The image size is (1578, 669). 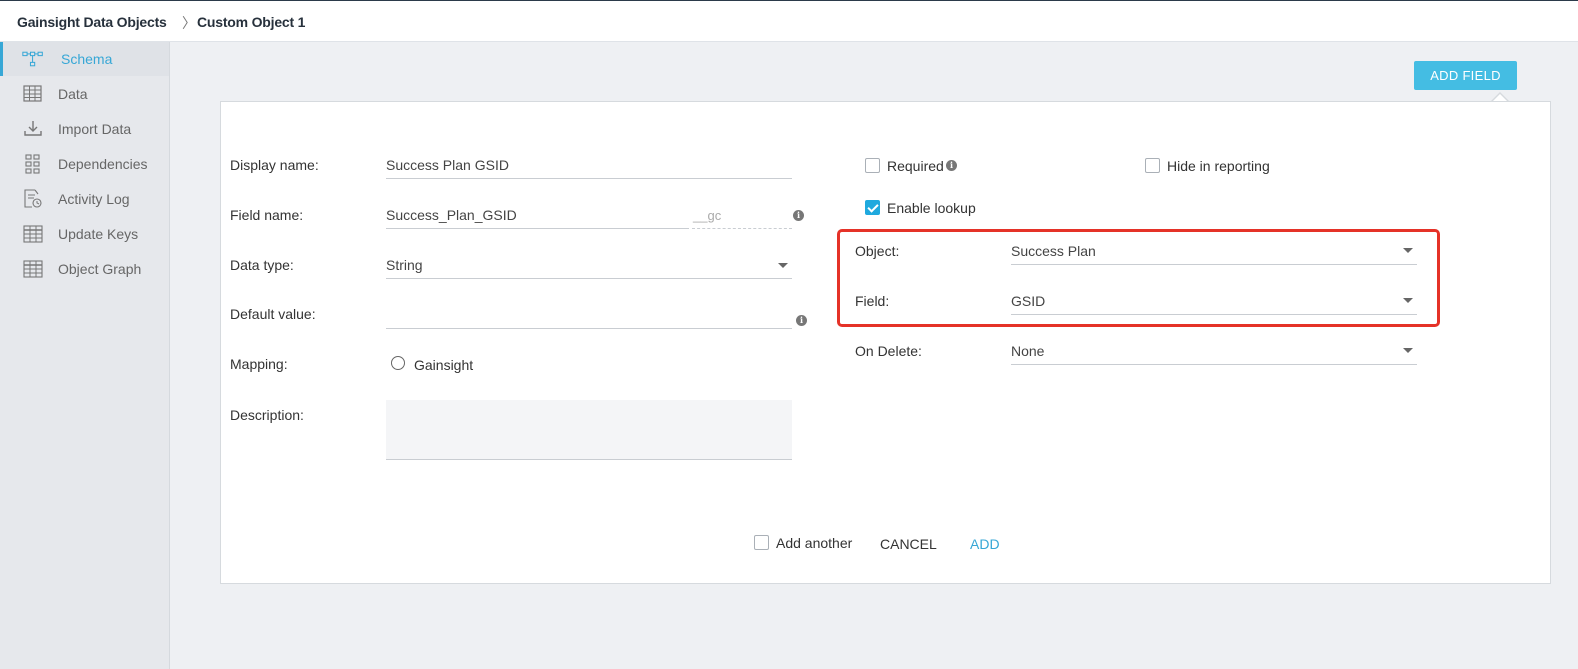 What do you see at coordinates (98, 234) in the screenshot?
I see `sidebar-item-label: Update Keys` at bounding box center [98, 234].